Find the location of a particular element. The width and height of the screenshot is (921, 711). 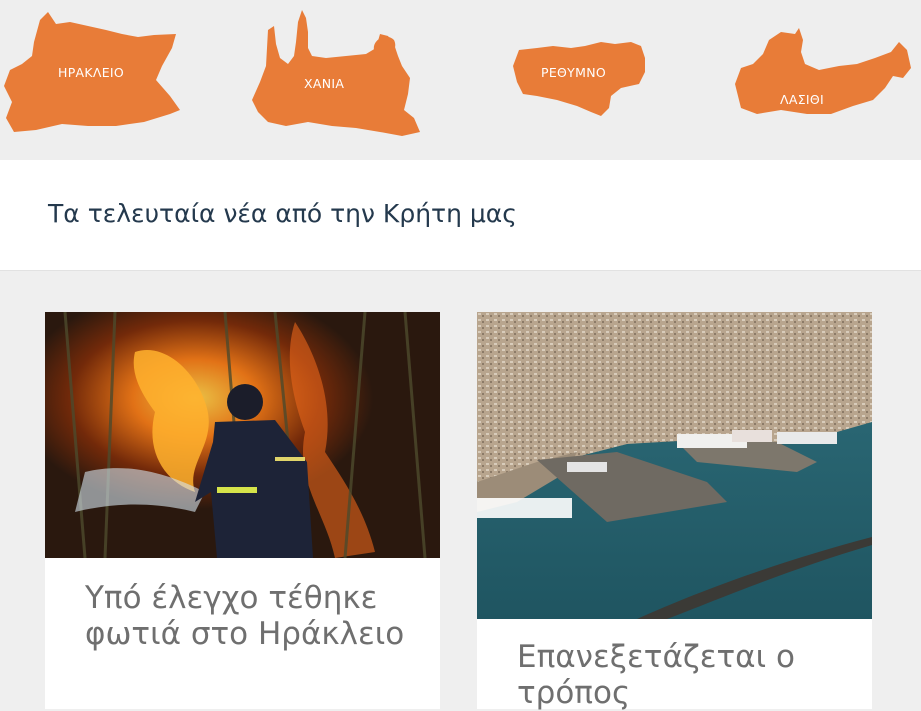

region-rethymno-link: ΡΕΘΥΜΝΟ is located at coordinates (581, 79).